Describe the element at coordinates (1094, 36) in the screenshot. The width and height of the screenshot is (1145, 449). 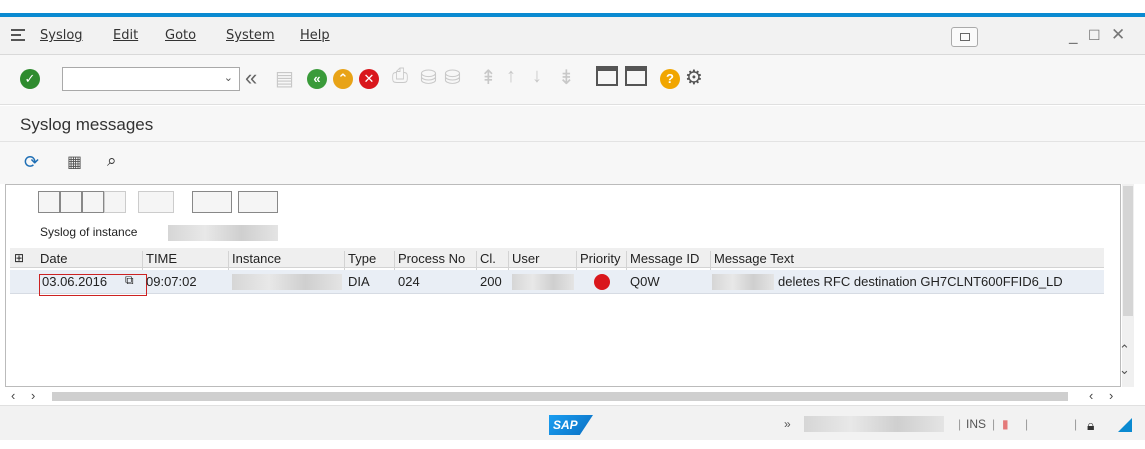
I see `maximize-icon: ☐` at that location.